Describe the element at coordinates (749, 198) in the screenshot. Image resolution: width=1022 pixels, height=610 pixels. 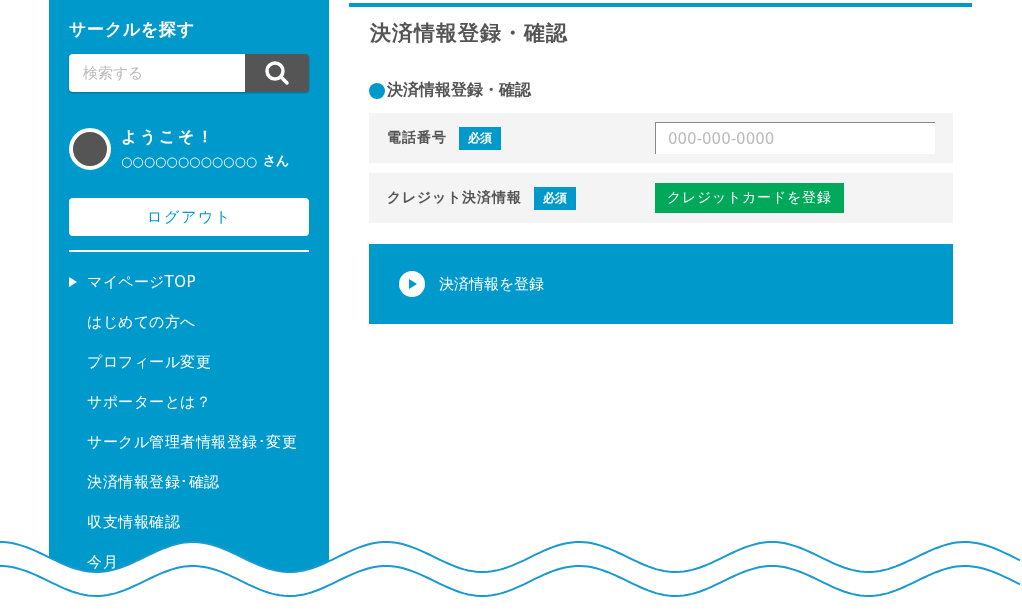
I see `register-card-button: クレジットカードを登録` at that location.